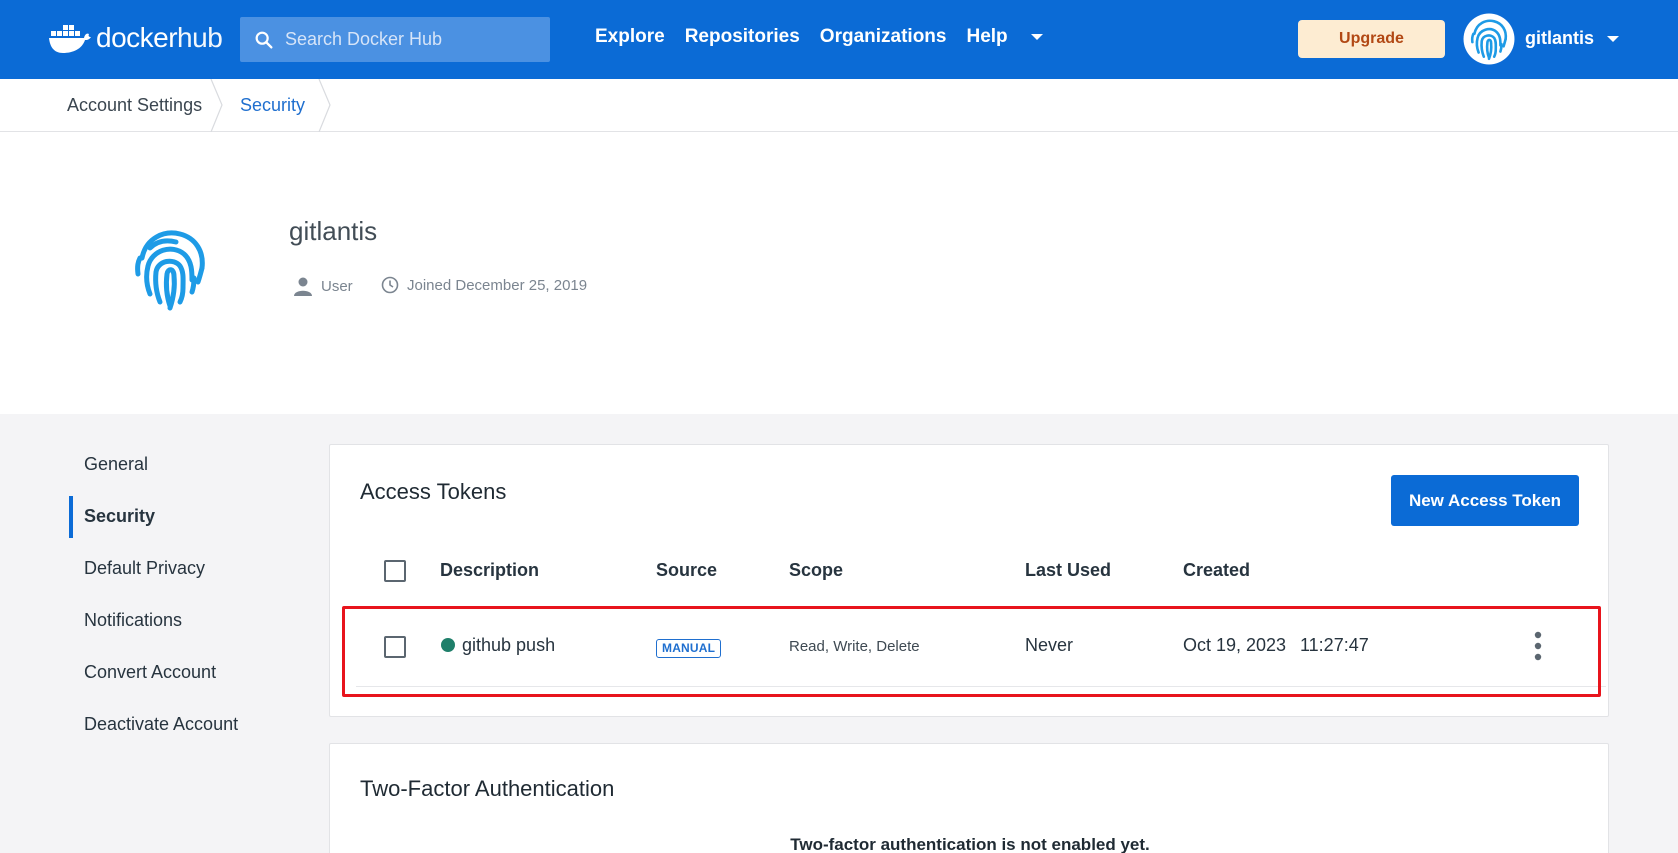  What do you see at coordinates (150, 672) in the screenshot?
I see `sidebar-item-convert-account: Convert Account` at bounding box center [150, 672].